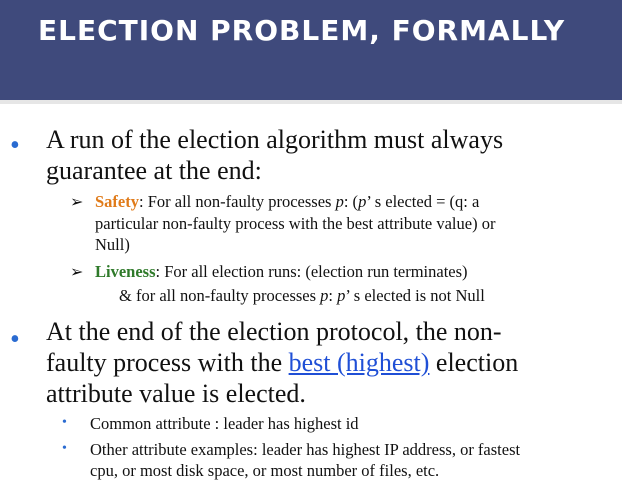 The height and width of the screenshot is (491, 622). I want to click on bullet2-line2-a: faulty process with the, so click(167, 362).